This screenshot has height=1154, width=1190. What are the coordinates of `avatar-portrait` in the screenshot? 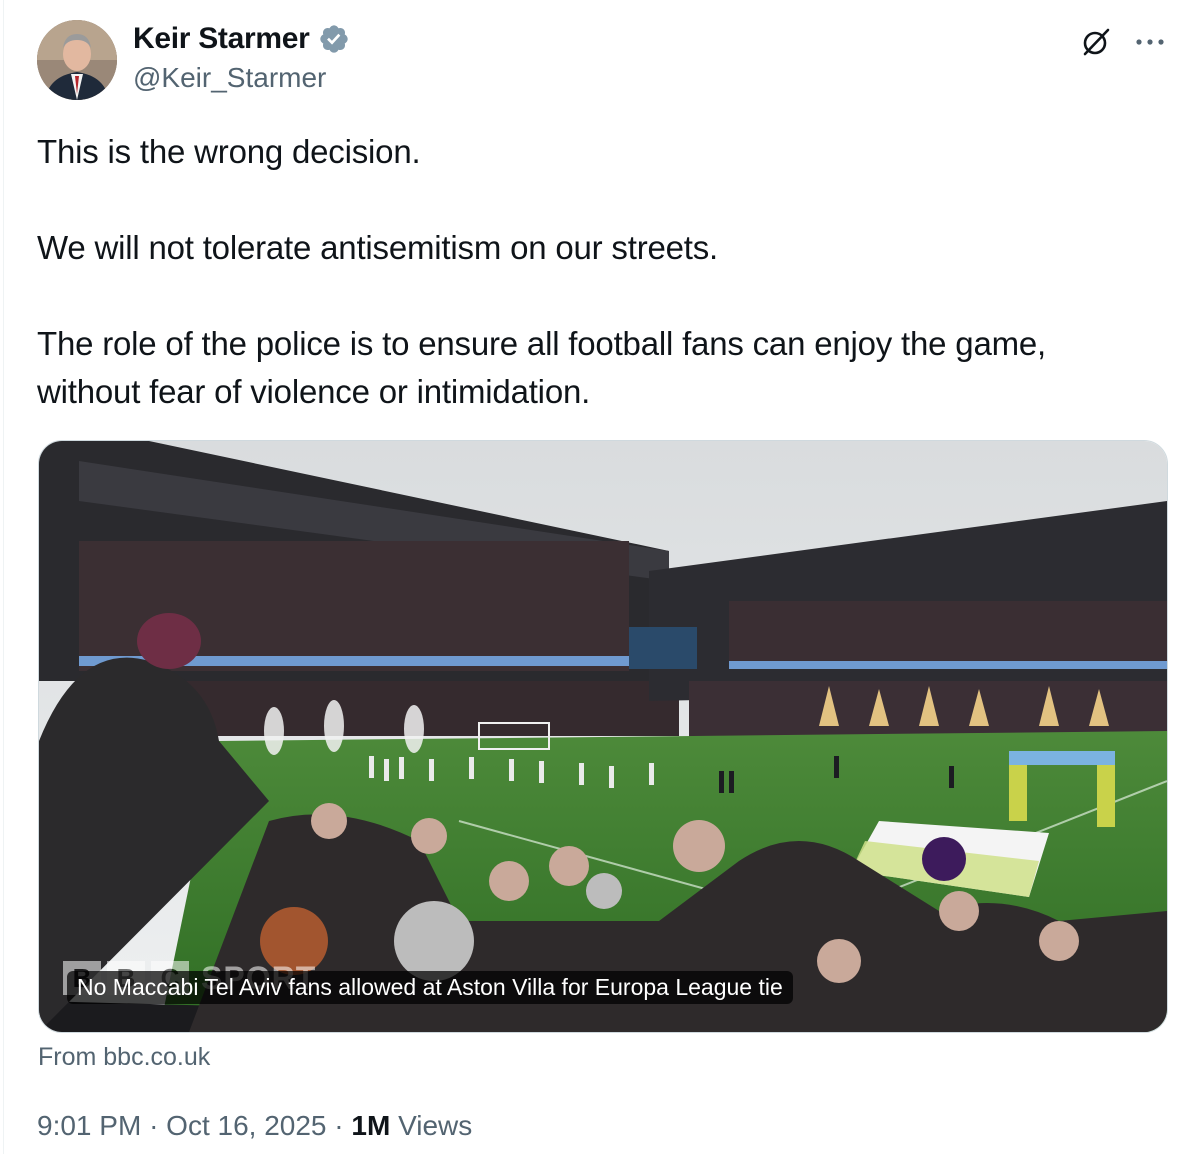 It's located at (77, 60).